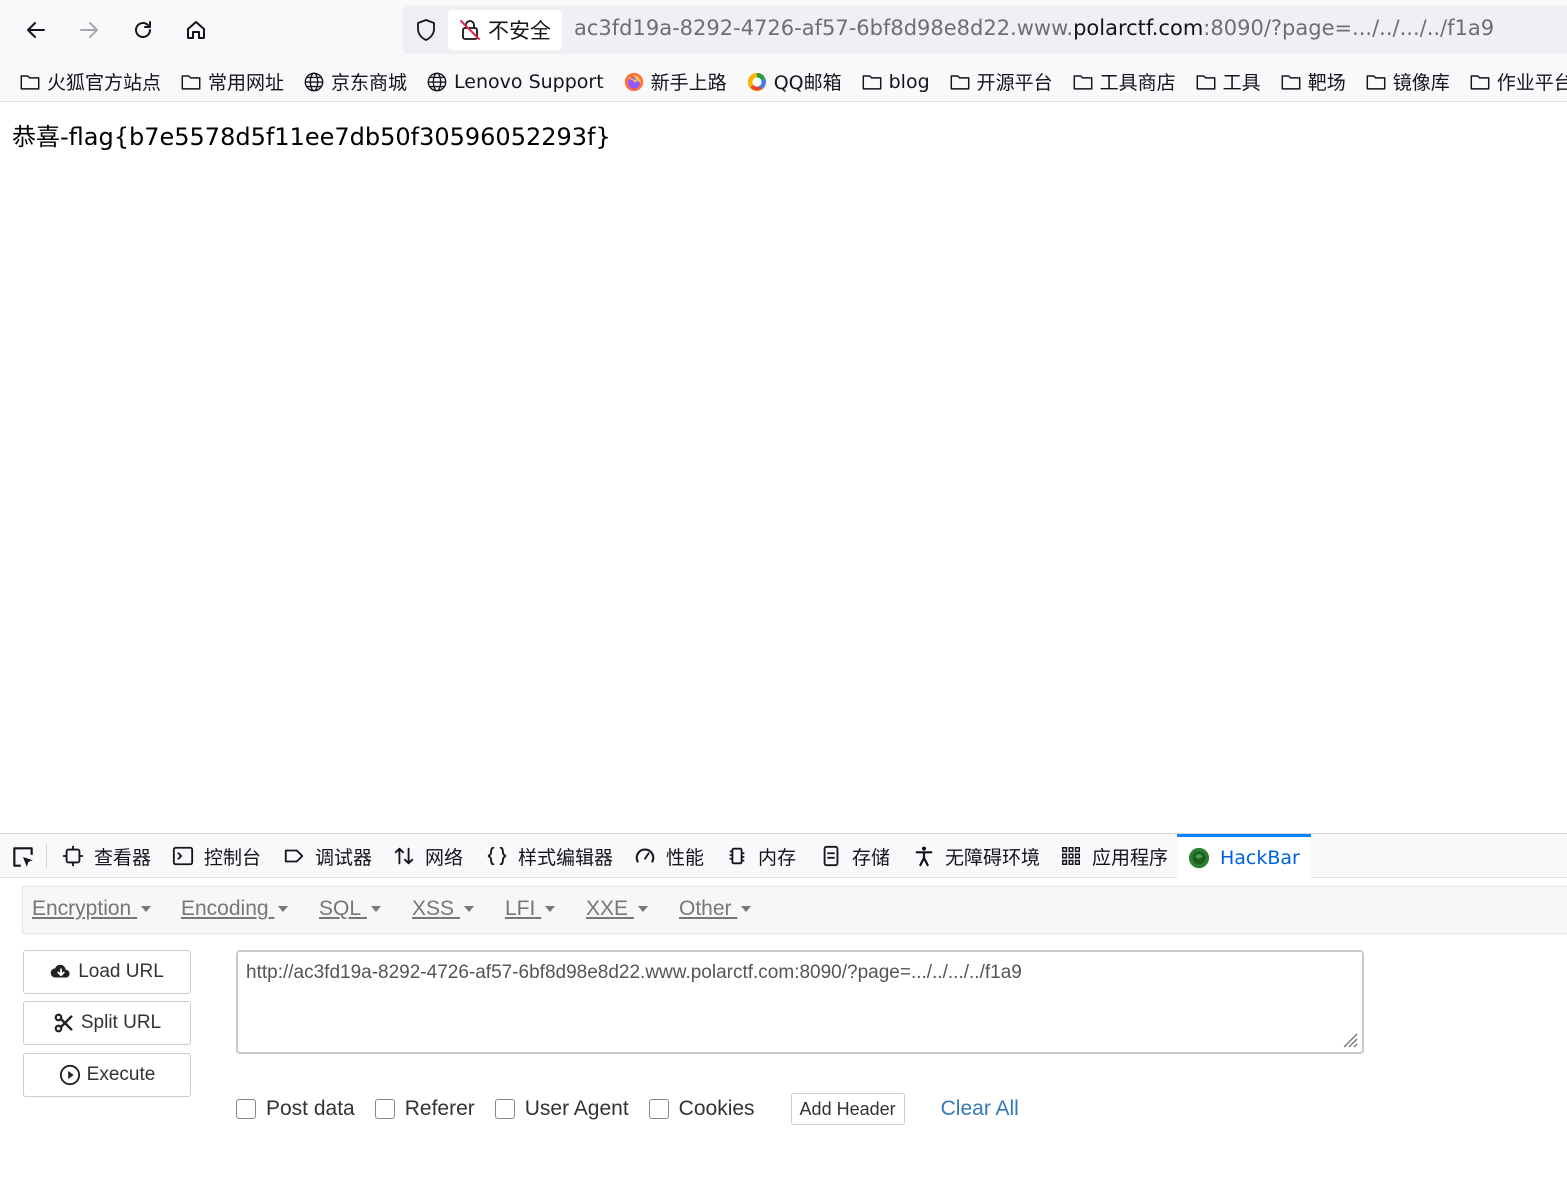  Describe the element at coordinates (327, 856) in the screenshot. I see `devtools-tab-debugger: 调试器` at that location.